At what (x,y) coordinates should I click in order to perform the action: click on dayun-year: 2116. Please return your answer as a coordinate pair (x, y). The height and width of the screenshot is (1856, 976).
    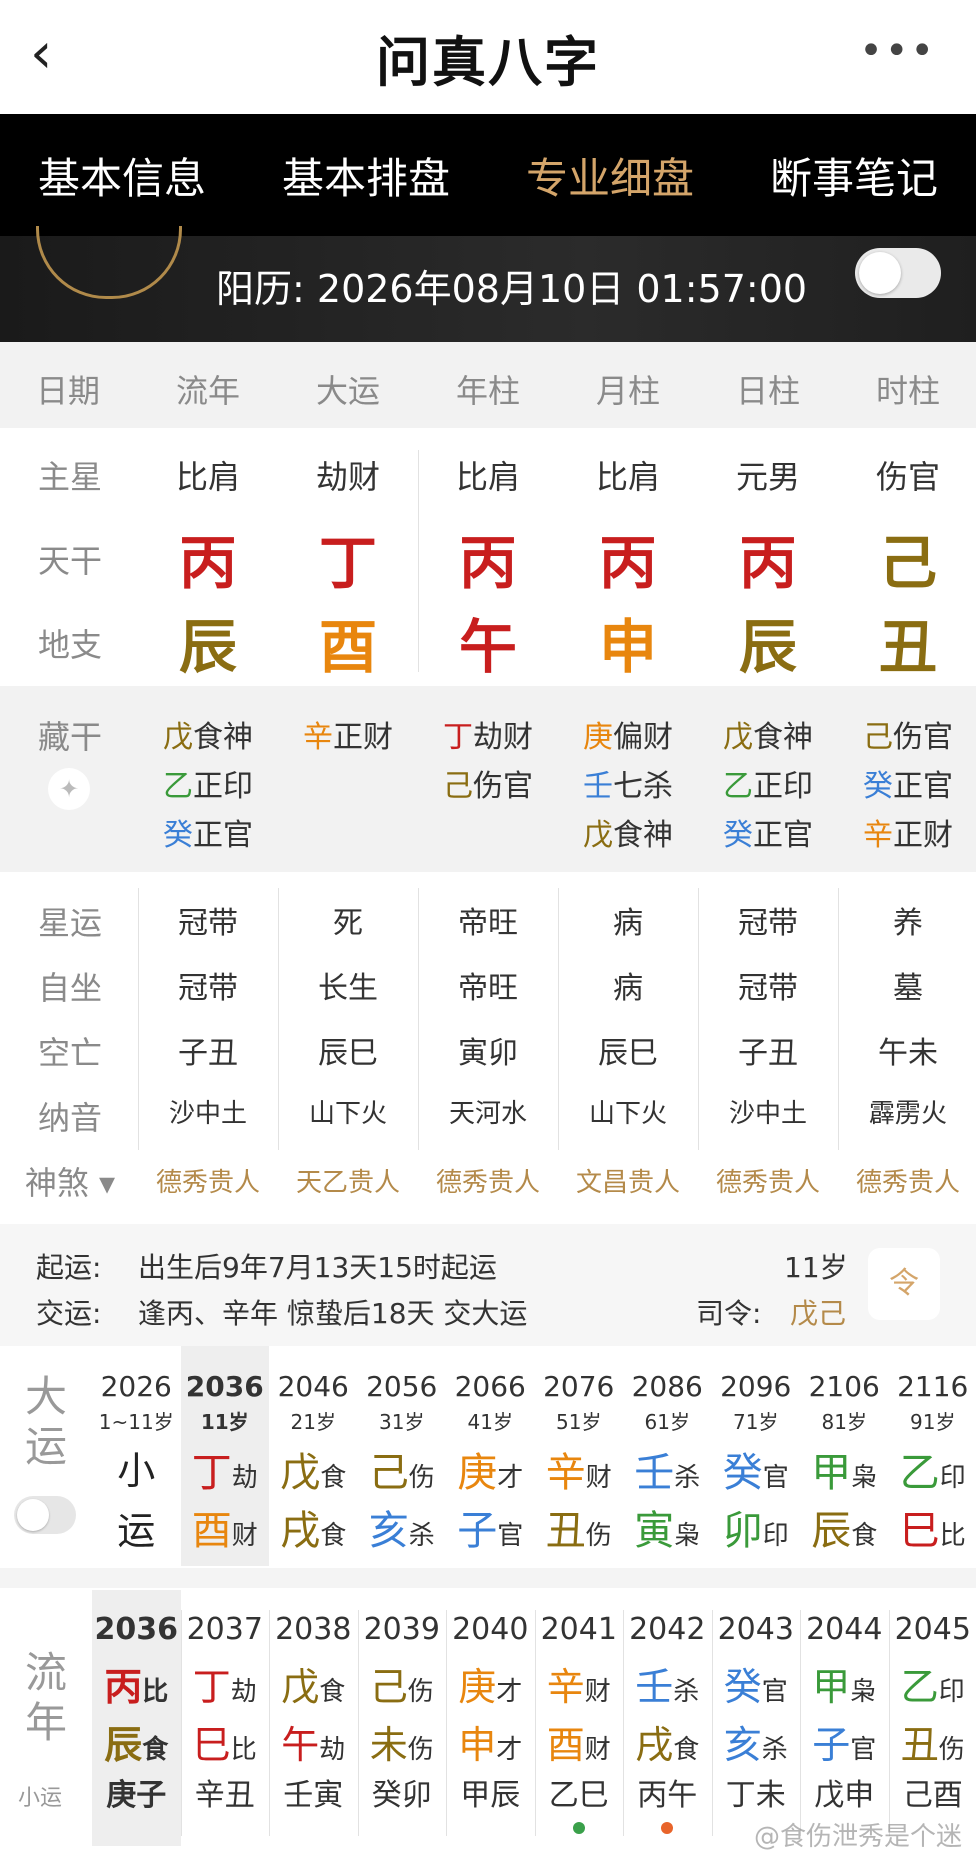
    Looking at the image, I should click on (932, 1386).